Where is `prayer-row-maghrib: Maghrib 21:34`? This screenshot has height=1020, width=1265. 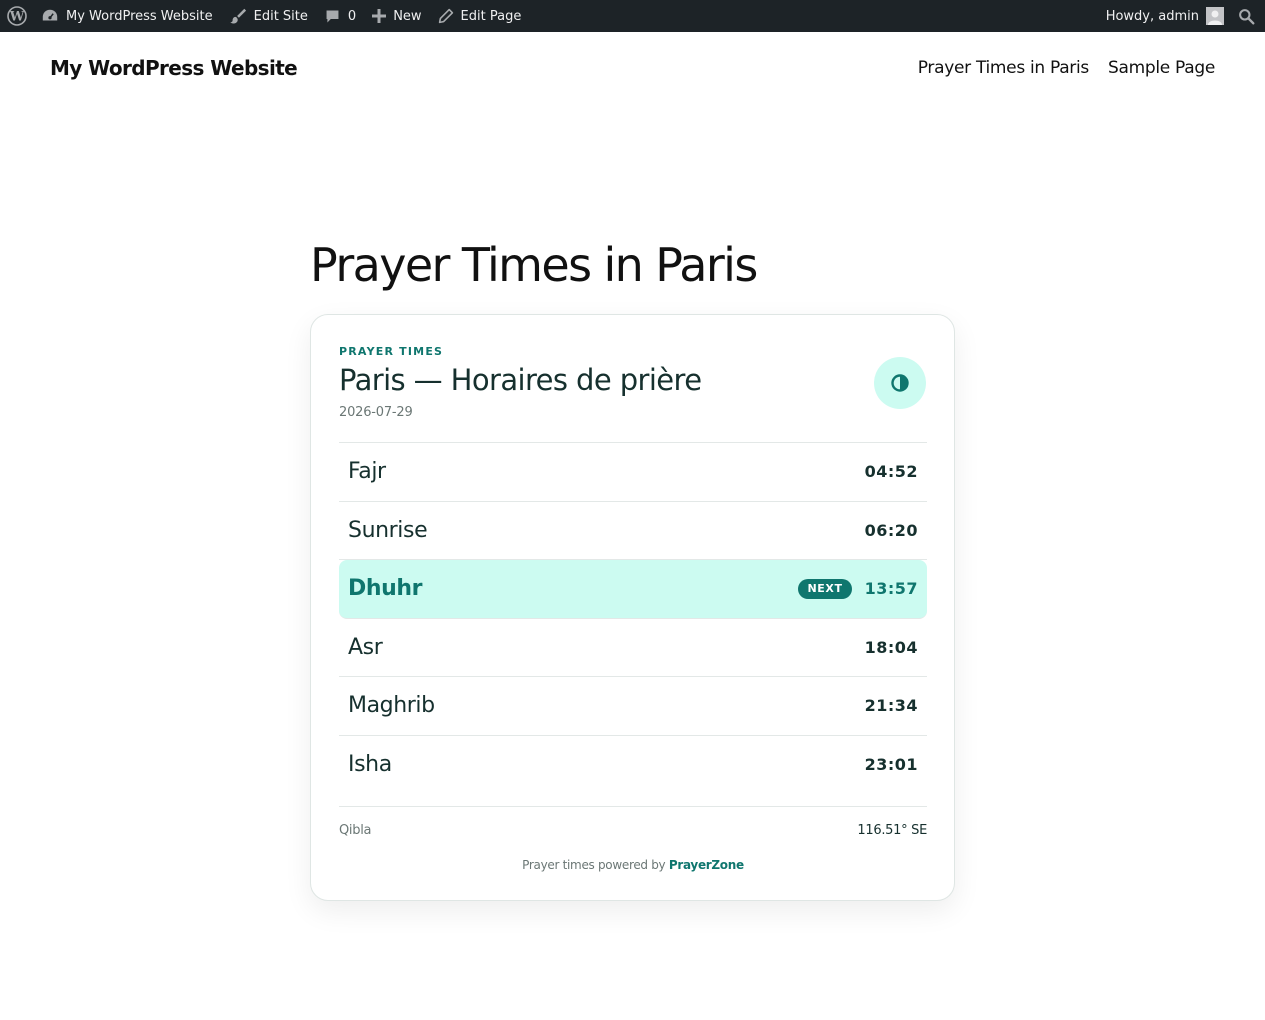 prayer-row-maghrib: Maghrib 21:34 is located at coordinates (633, 706).